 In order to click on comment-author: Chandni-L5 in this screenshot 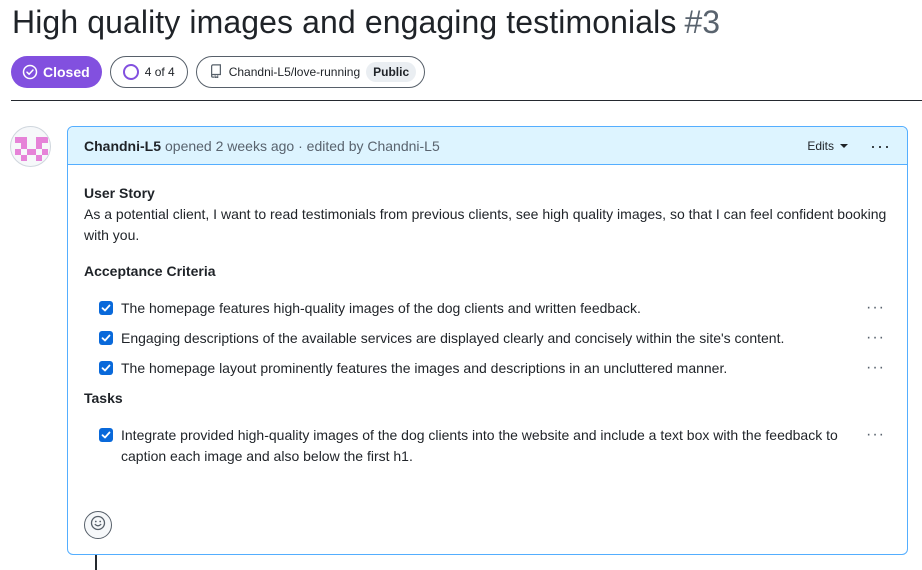, I will do `click(122, 146)`.